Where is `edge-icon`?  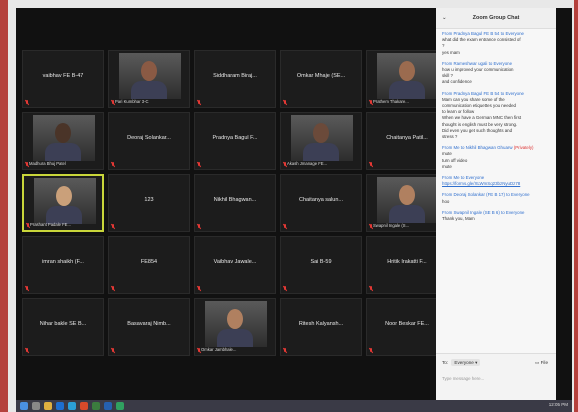
edge-icon is located at coordinates (60, 406).